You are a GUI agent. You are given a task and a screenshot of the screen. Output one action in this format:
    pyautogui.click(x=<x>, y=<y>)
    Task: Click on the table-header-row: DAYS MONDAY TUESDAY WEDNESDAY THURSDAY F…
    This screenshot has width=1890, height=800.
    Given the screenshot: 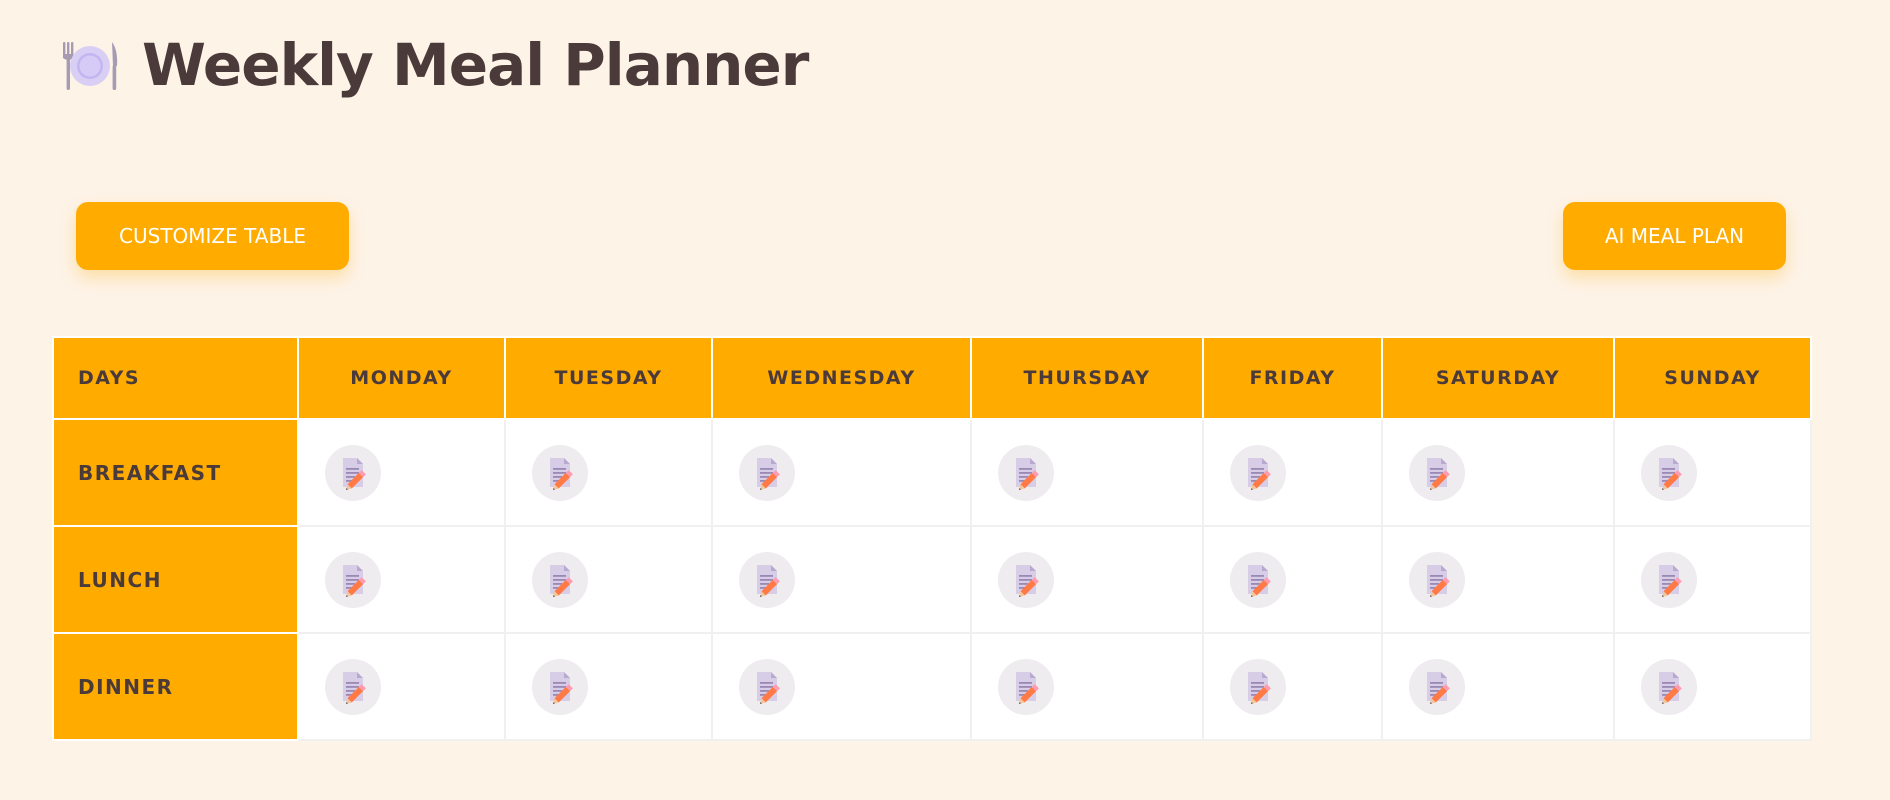 What is the action you would take?
    pyautogui.click(x=932, y=378)
    